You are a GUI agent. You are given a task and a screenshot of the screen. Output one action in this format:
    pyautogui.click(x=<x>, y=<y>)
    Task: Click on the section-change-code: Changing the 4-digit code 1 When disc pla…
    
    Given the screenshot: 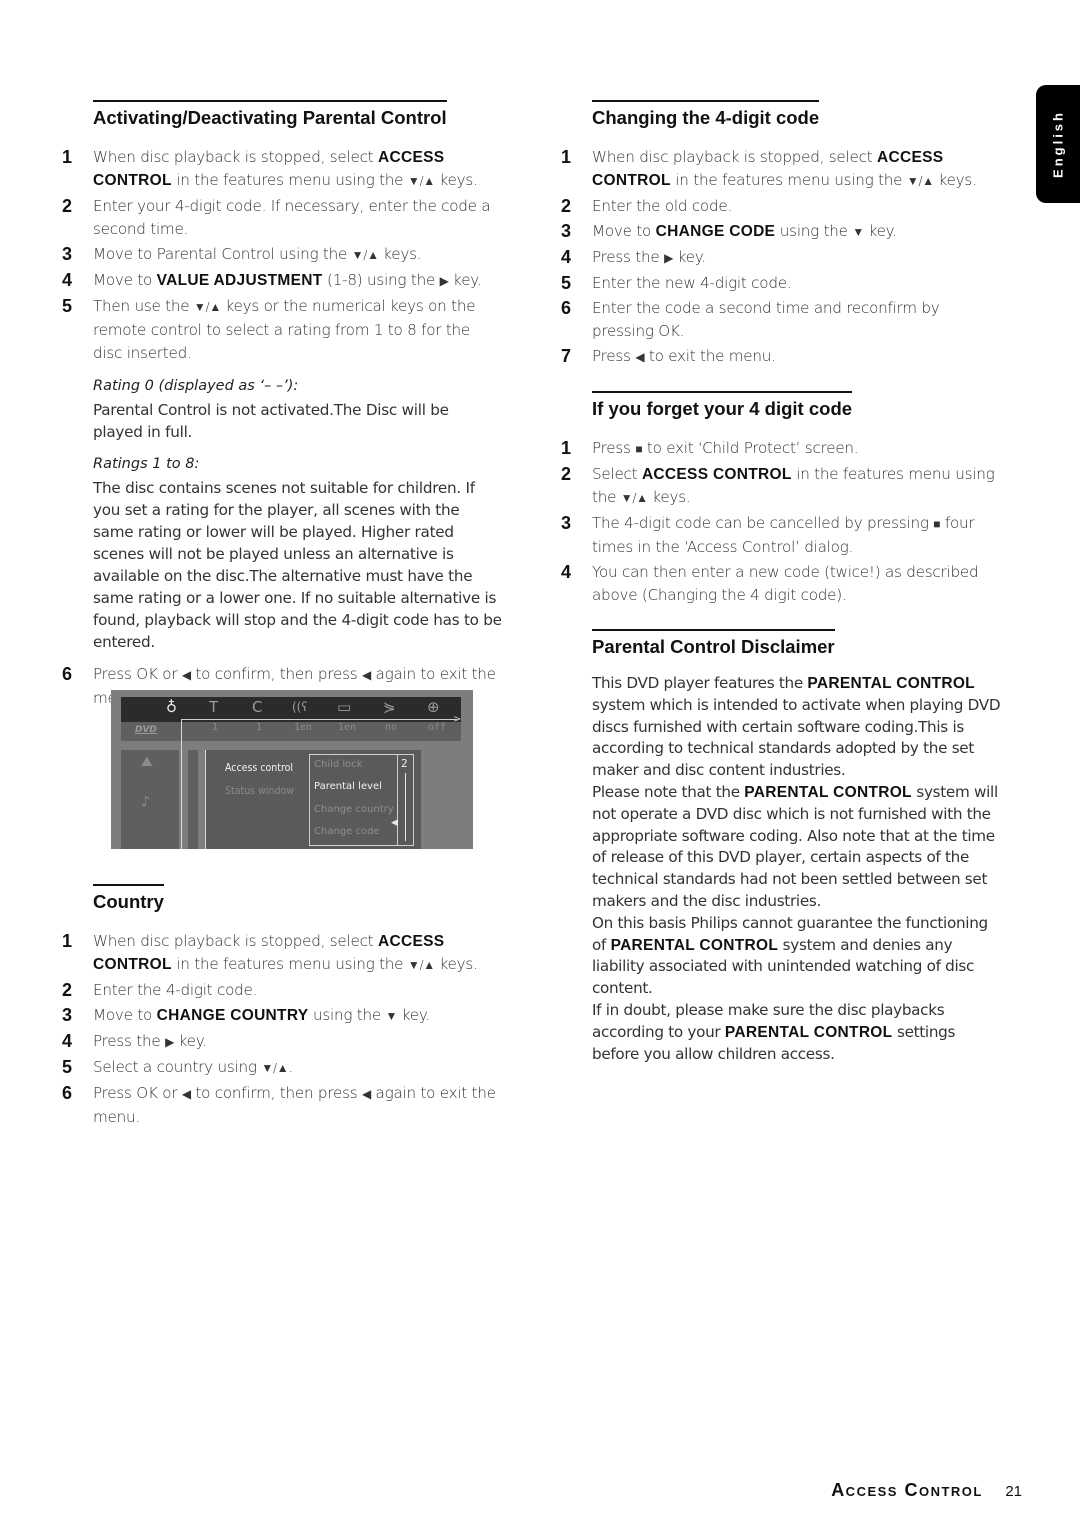 What is the action you would take?
    pyautogui.click(x=781, y=234)
    